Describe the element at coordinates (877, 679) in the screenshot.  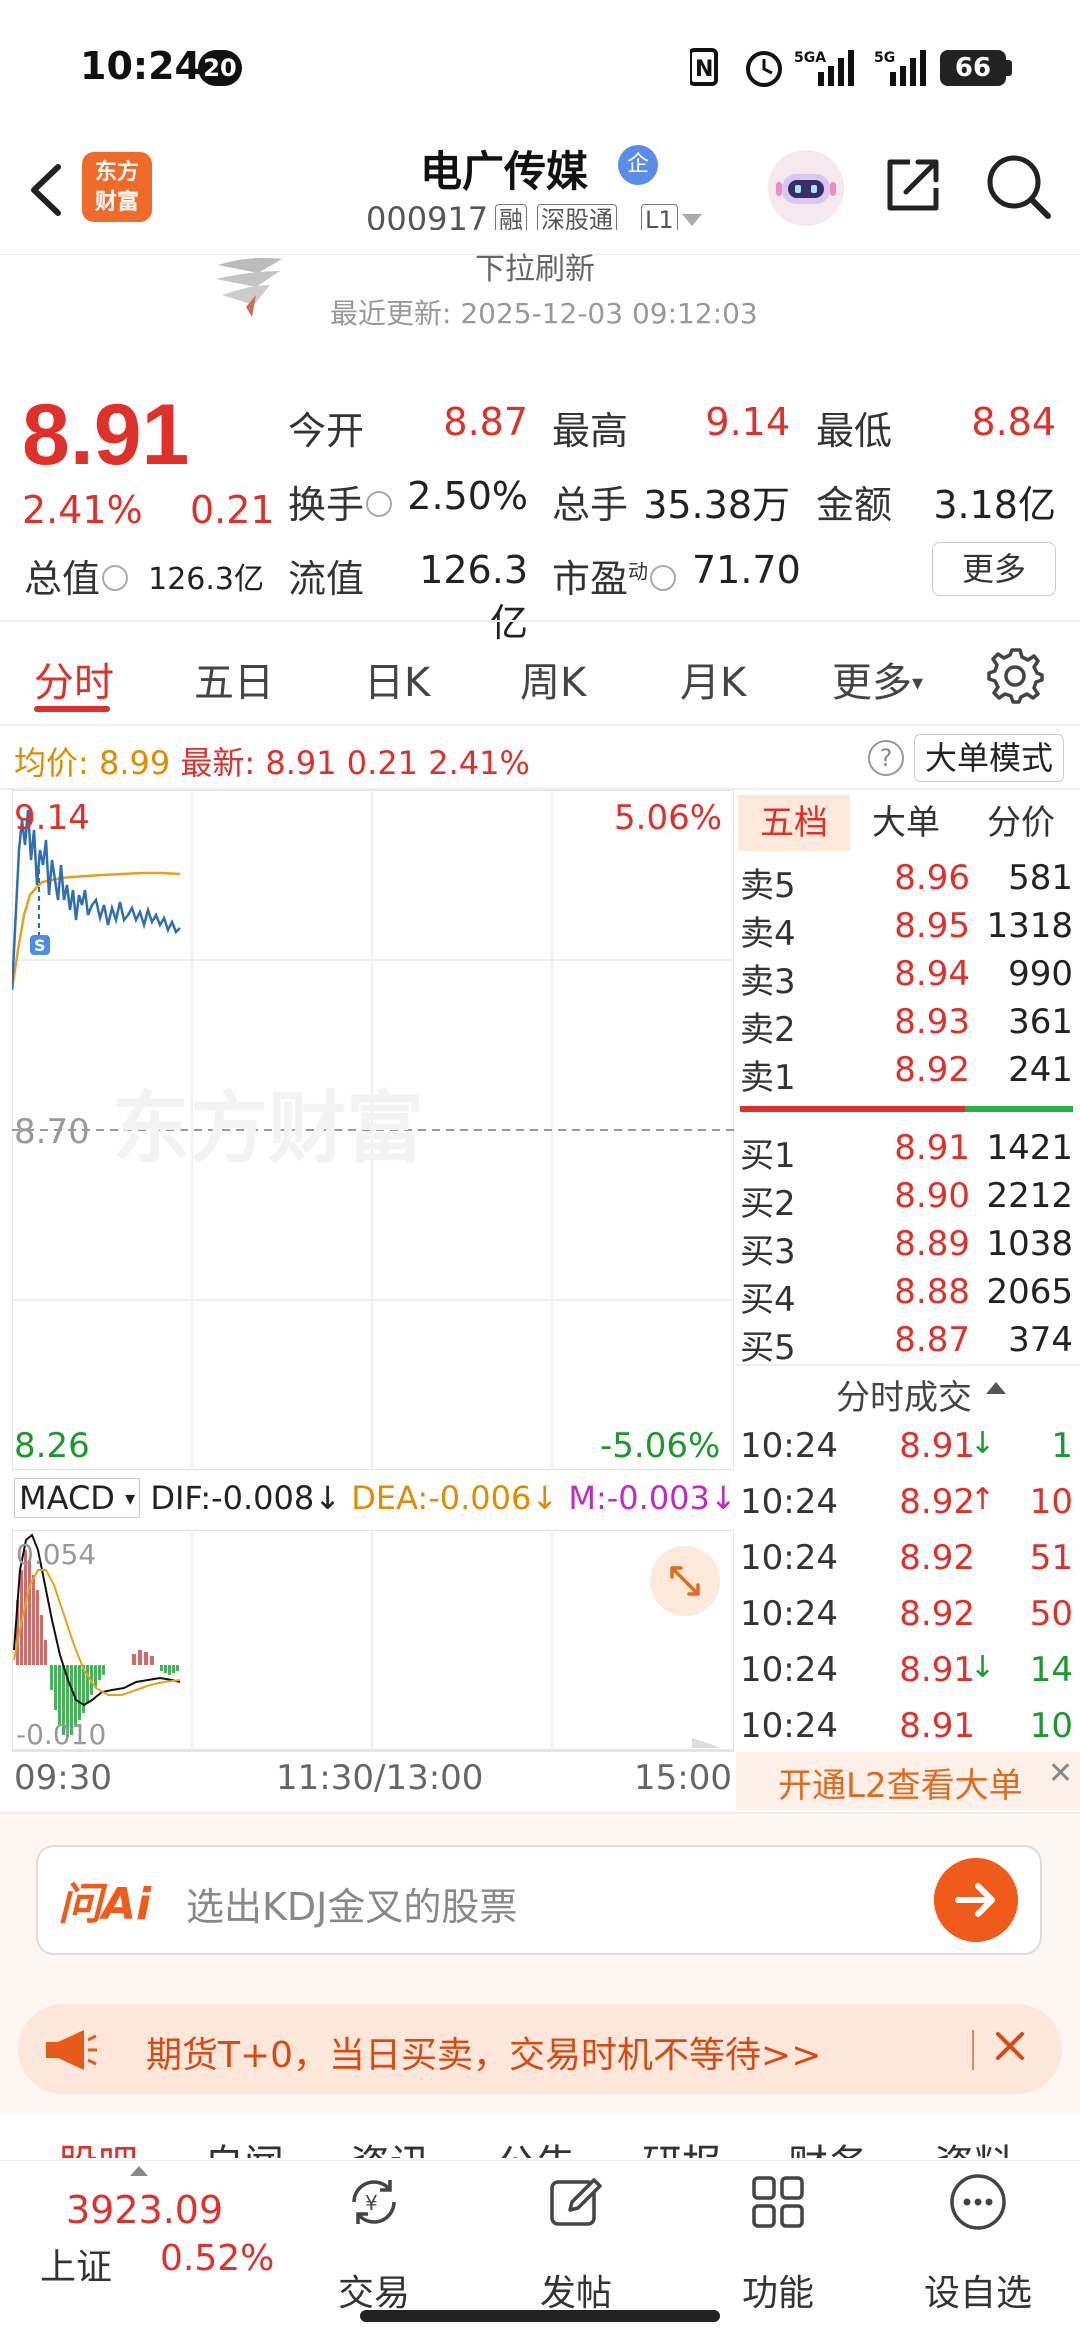
I see `tab-more: 更多▾` at that location.